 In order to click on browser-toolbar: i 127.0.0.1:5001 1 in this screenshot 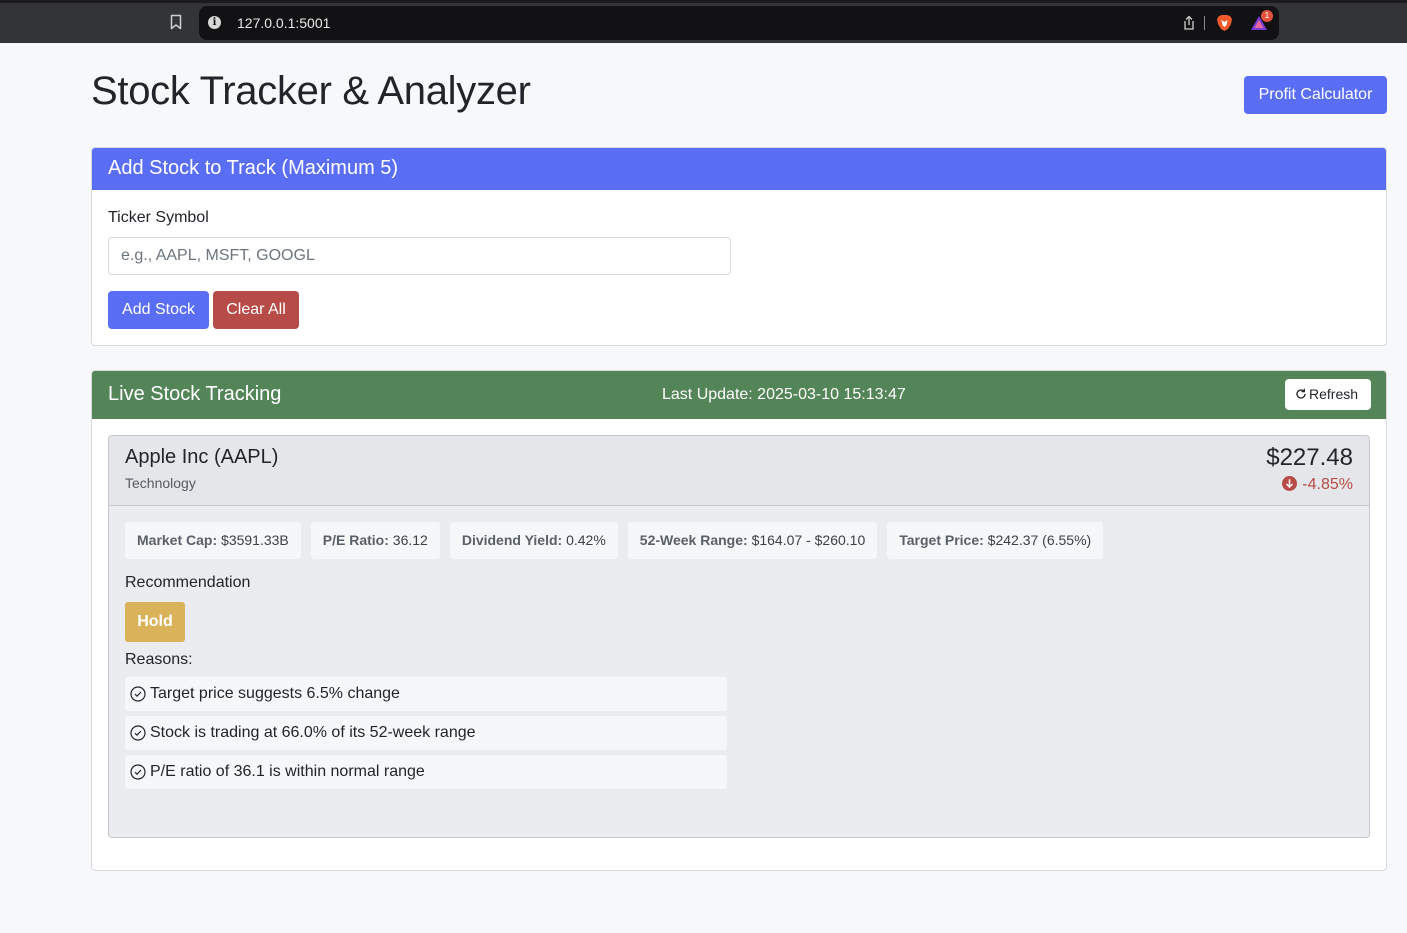, I will do `click(703, 21)`.